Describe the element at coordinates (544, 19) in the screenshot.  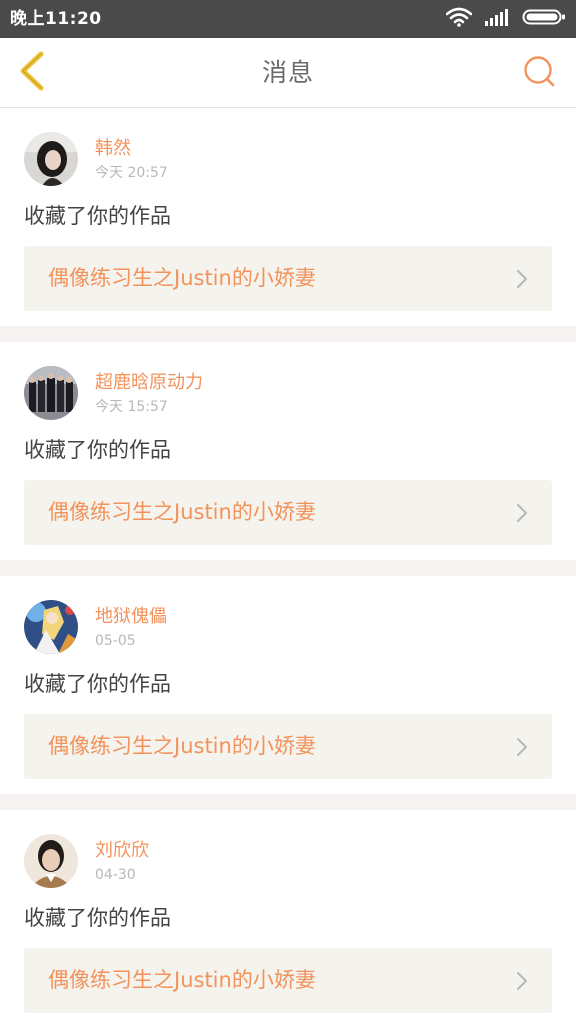
I see `battery-icon` at that location.